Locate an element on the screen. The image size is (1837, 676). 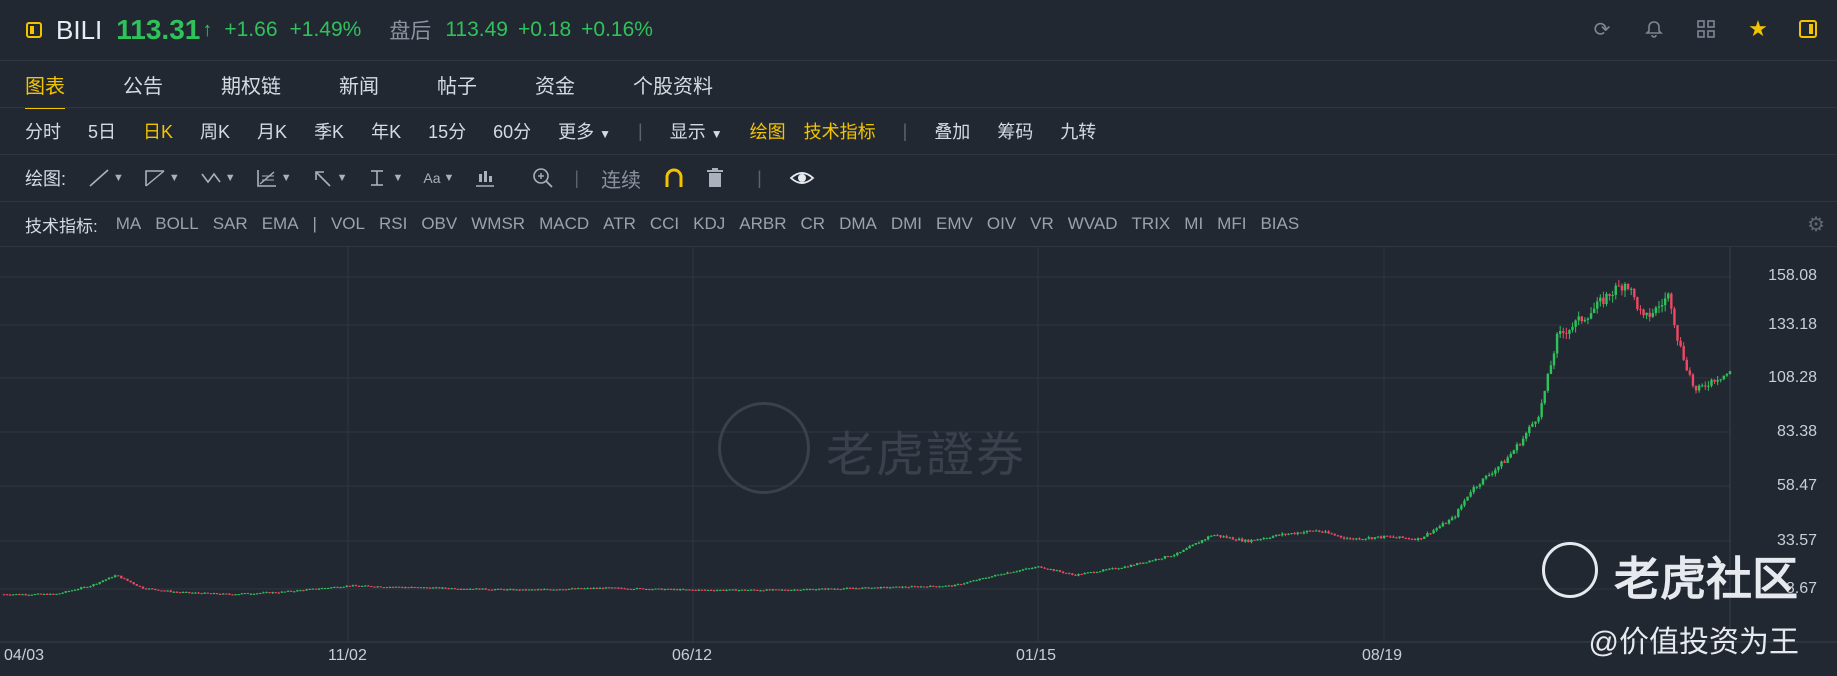
indicator-emv: EMV is located at coordinates (954, 224).